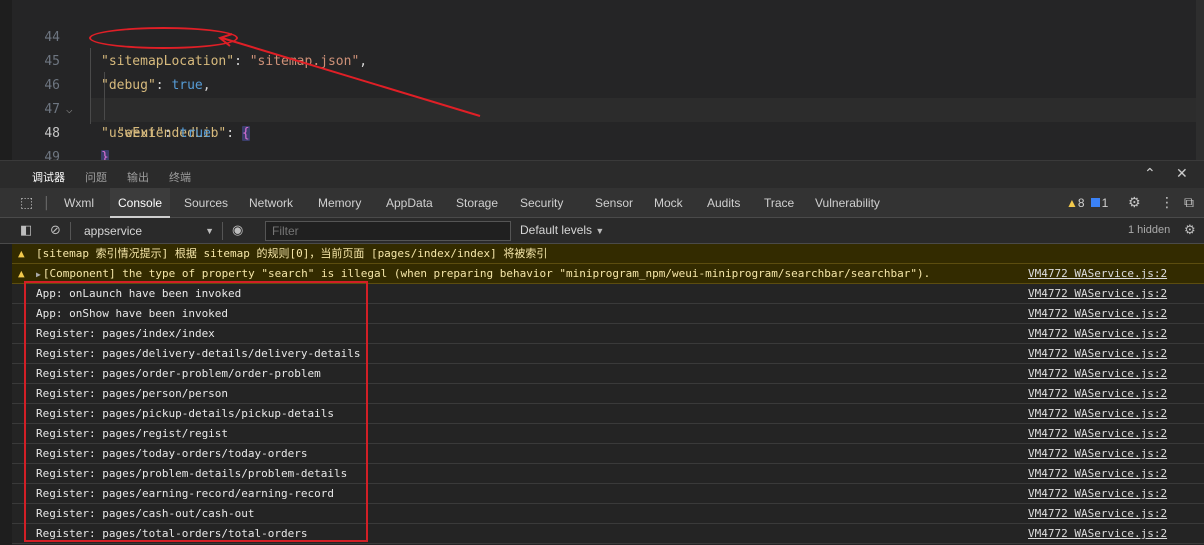 This screenshot has height=545, width=1204. I want to click on close-brace: }, so click(105, 155).